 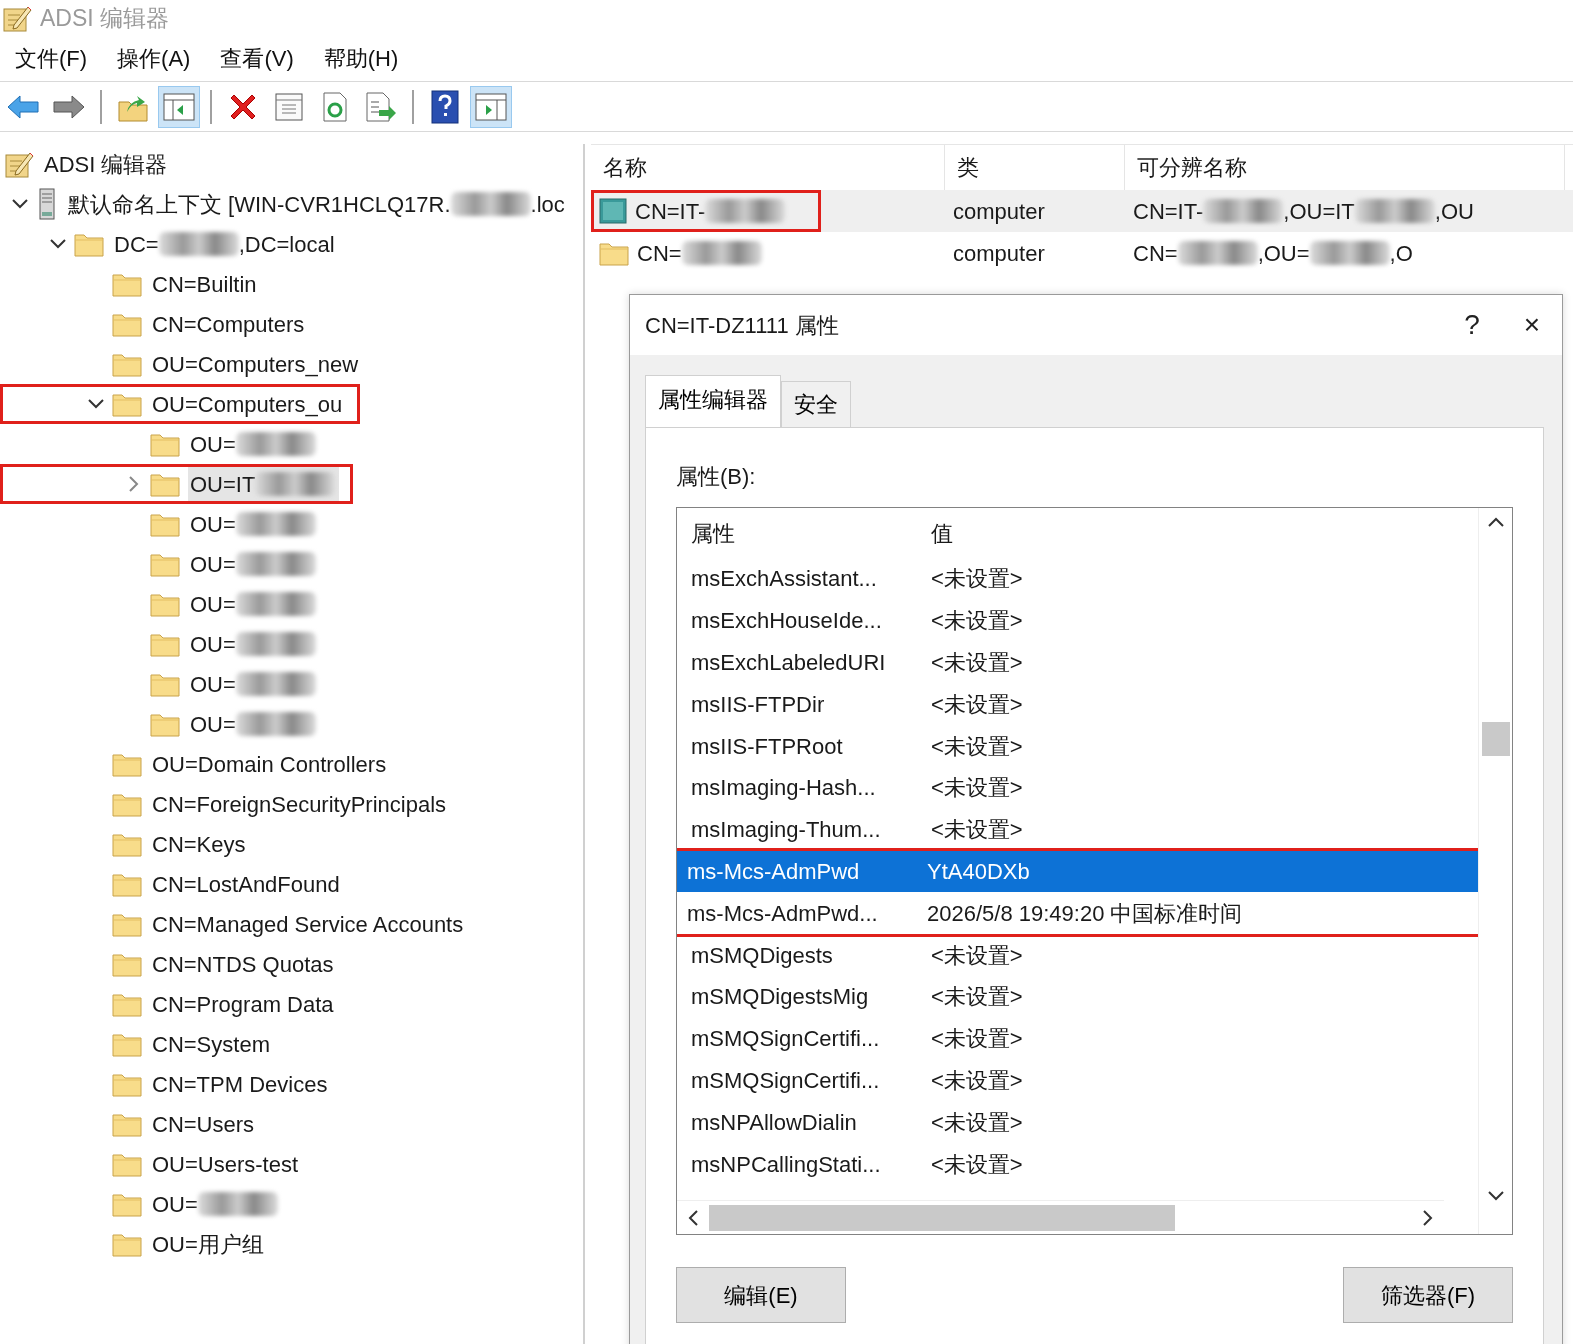 I want to click on tree-label: OU=Computers_new, so click(x=255, y=364).